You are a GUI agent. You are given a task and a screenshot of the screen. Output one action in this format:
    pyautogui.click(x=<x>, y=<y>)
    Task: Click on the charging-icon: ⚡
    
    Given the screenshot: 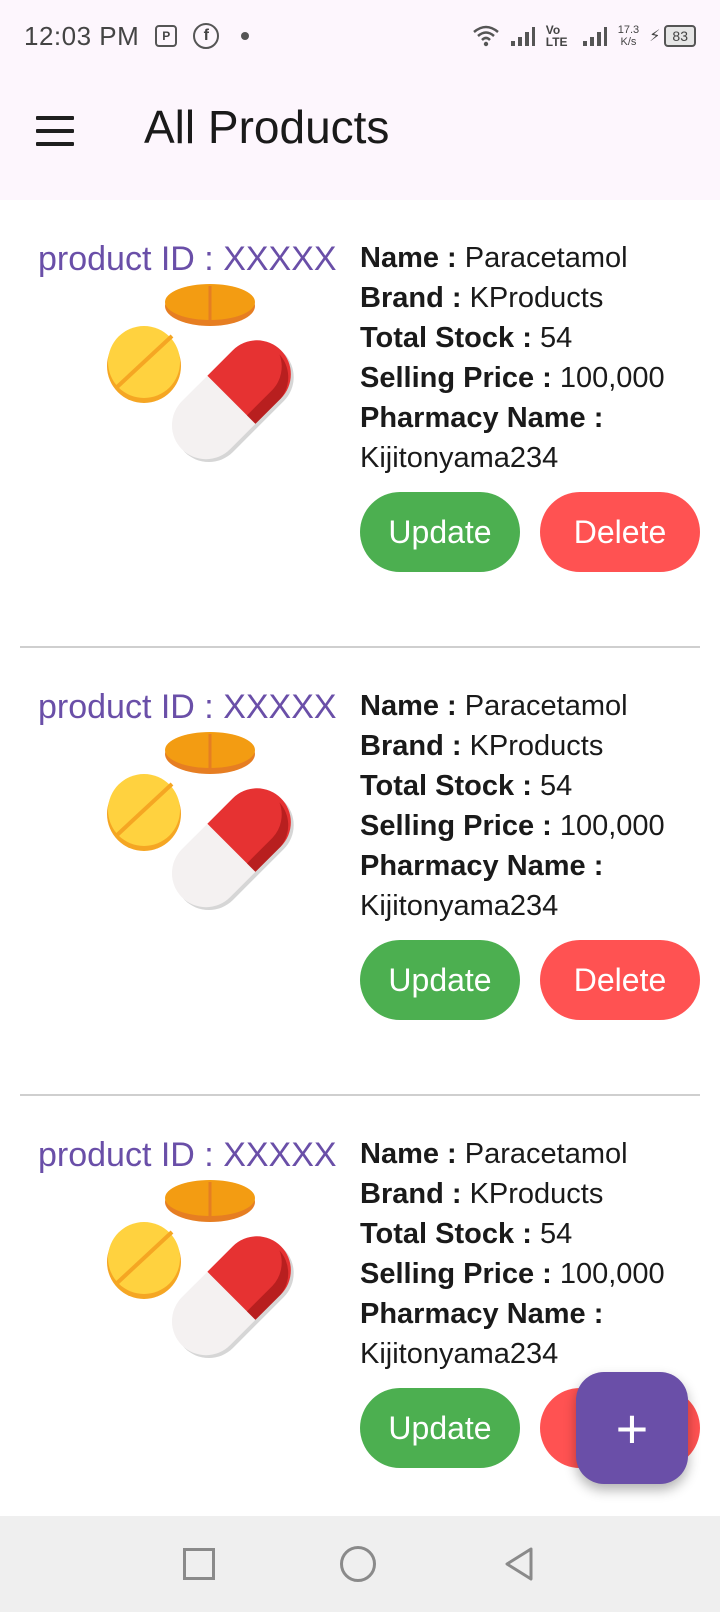 What is the action you would take?
    pyautogui.click(x=655, y=36)
    